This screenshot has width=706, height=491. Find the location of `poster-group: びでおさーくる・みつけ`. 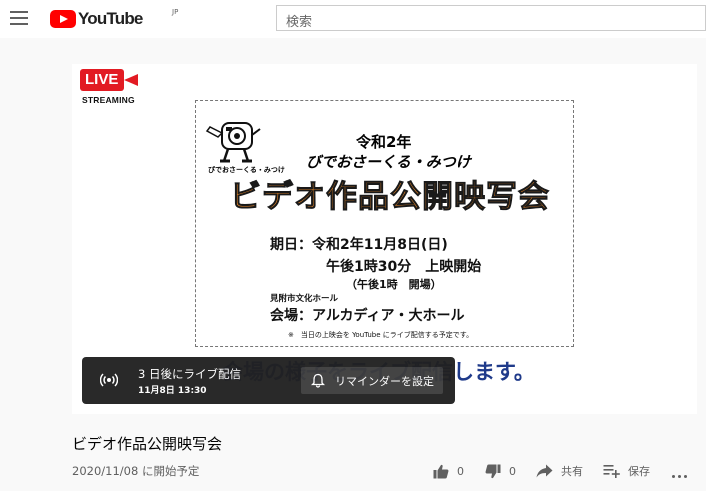

poster-group: びでおさーくる・みつけ is located at coordinates (388, 162).